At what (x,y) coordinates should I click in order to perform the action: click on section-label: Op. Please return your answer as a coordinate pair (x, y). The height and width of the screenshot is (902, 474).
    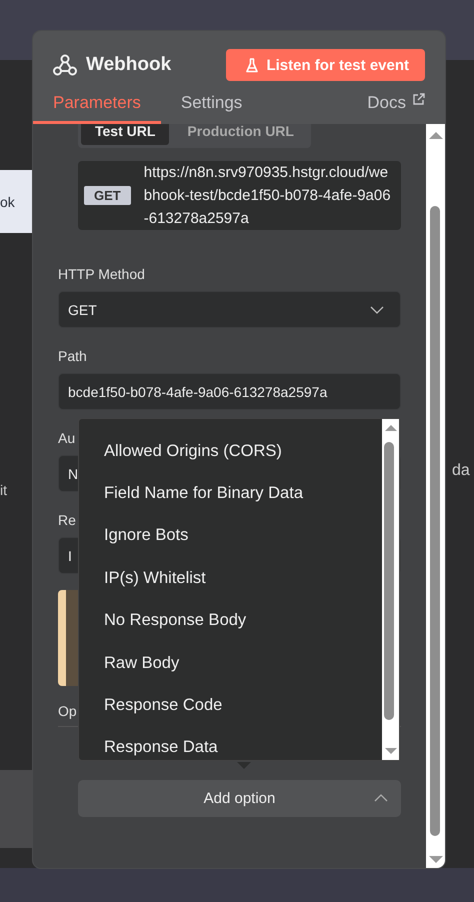
    Looking at the image, I should click on (67, 711).